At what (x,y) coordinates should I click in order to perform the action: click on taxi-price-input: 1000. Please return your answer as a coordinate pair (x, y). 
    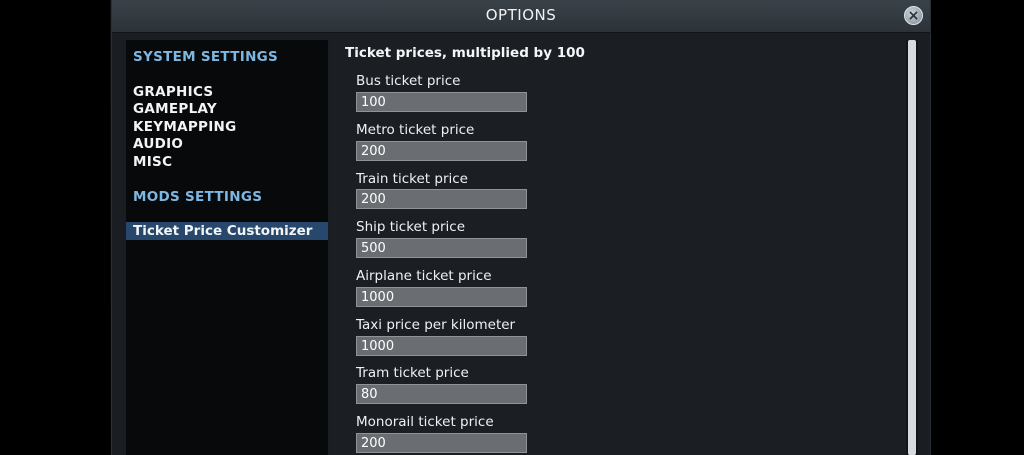
    Looking at the image, I should click on (441, 346).